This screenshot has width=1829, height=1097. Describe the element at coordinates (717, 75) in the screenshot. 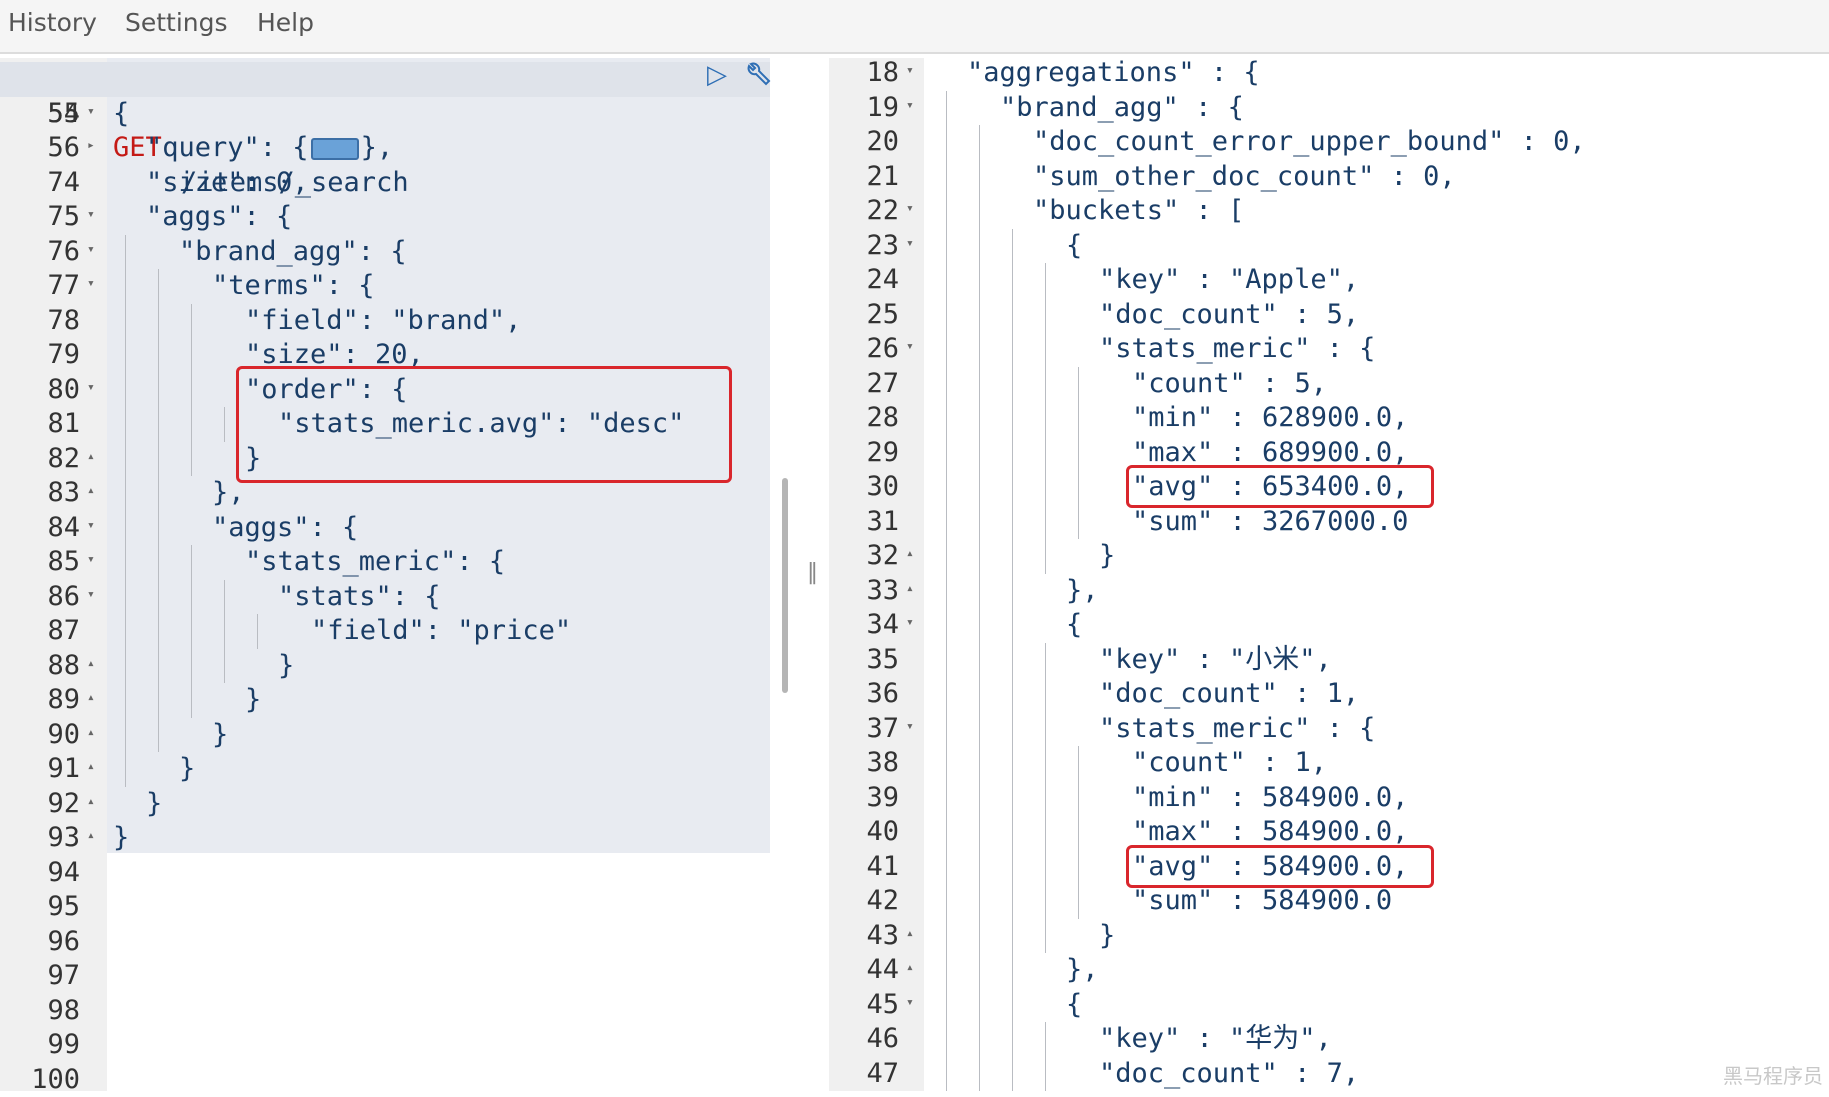

I see `play-icon: ▷` at that location.